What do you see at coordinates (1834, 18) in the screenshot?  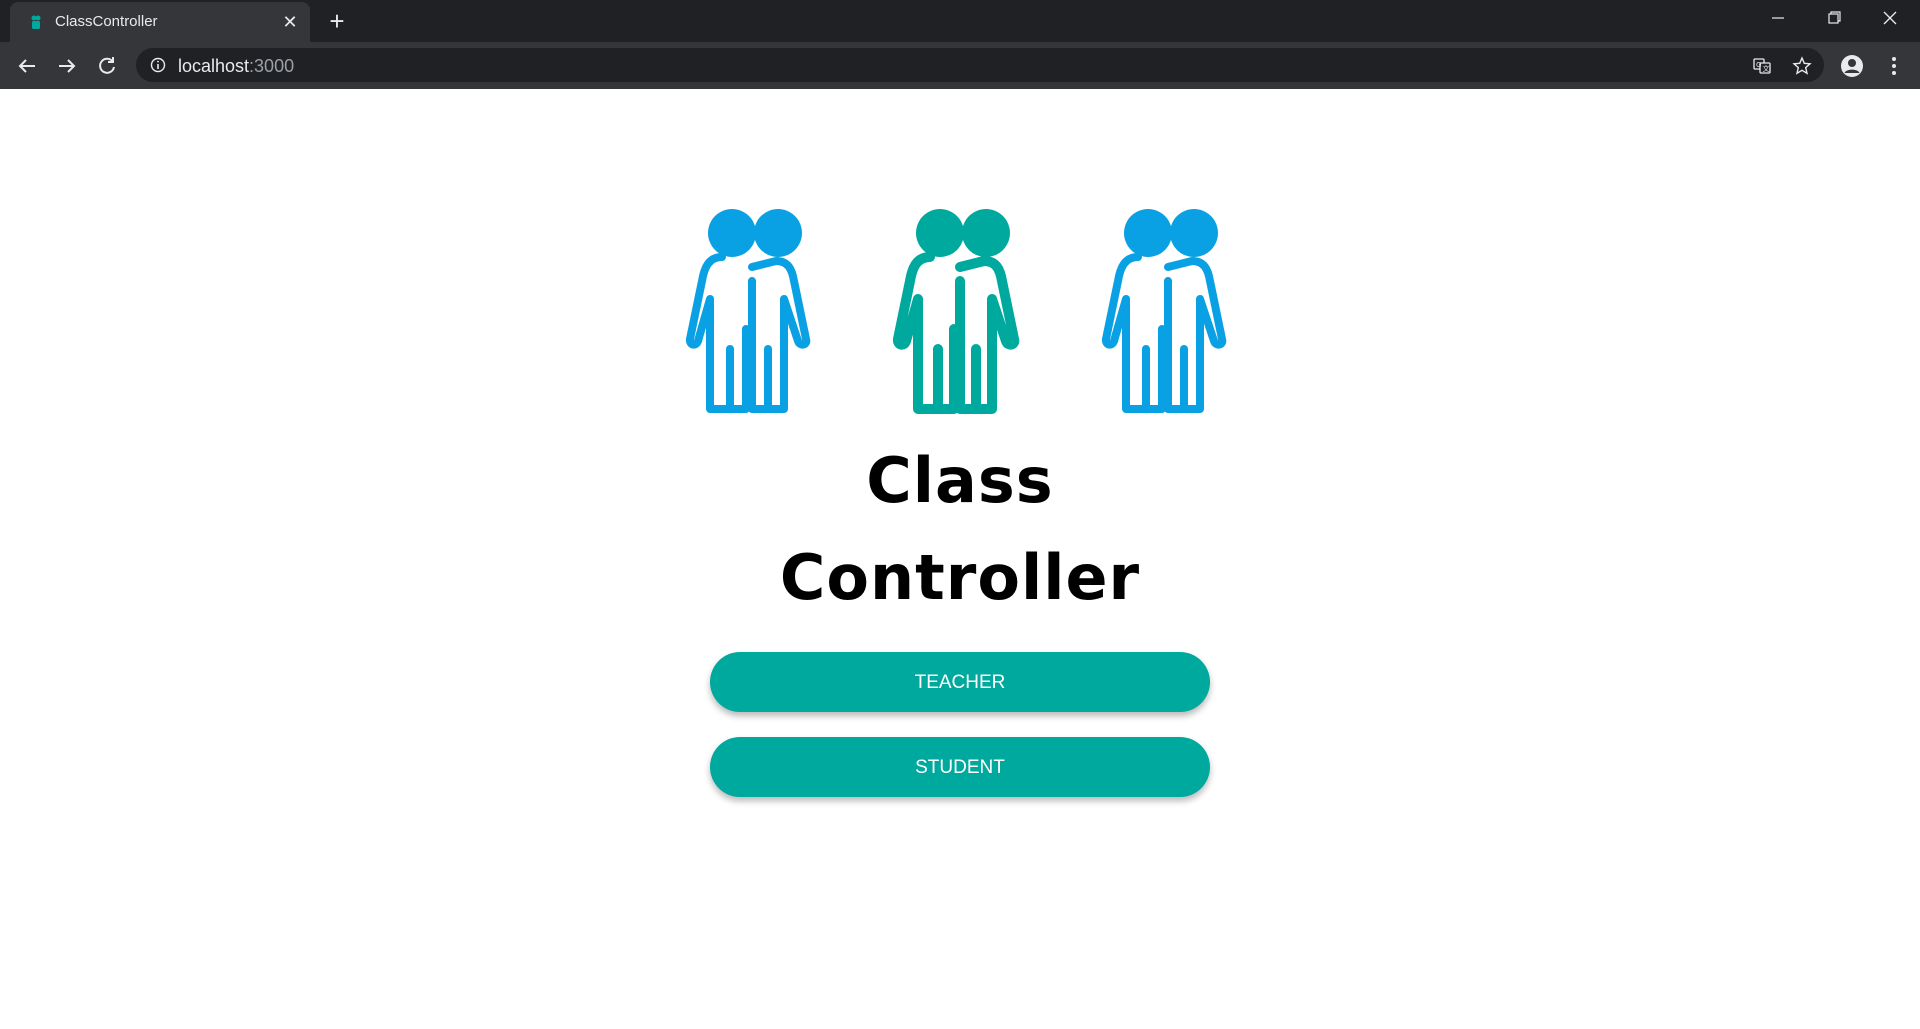 I see `restore-icon` at bounding box center [1834, 18].